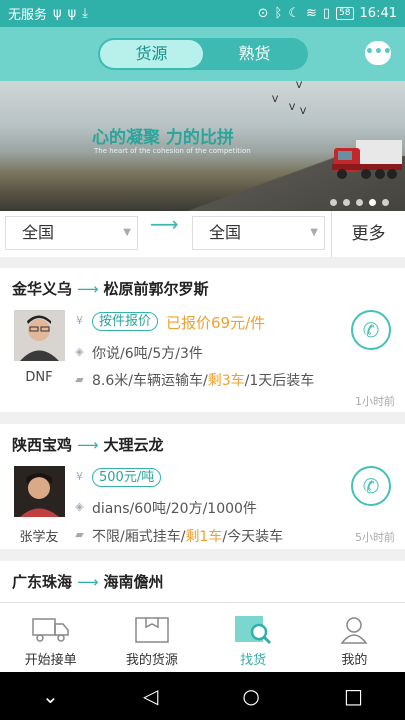  I want to click on route-to: 松原前郭尔罗斯, so click(156, 289).